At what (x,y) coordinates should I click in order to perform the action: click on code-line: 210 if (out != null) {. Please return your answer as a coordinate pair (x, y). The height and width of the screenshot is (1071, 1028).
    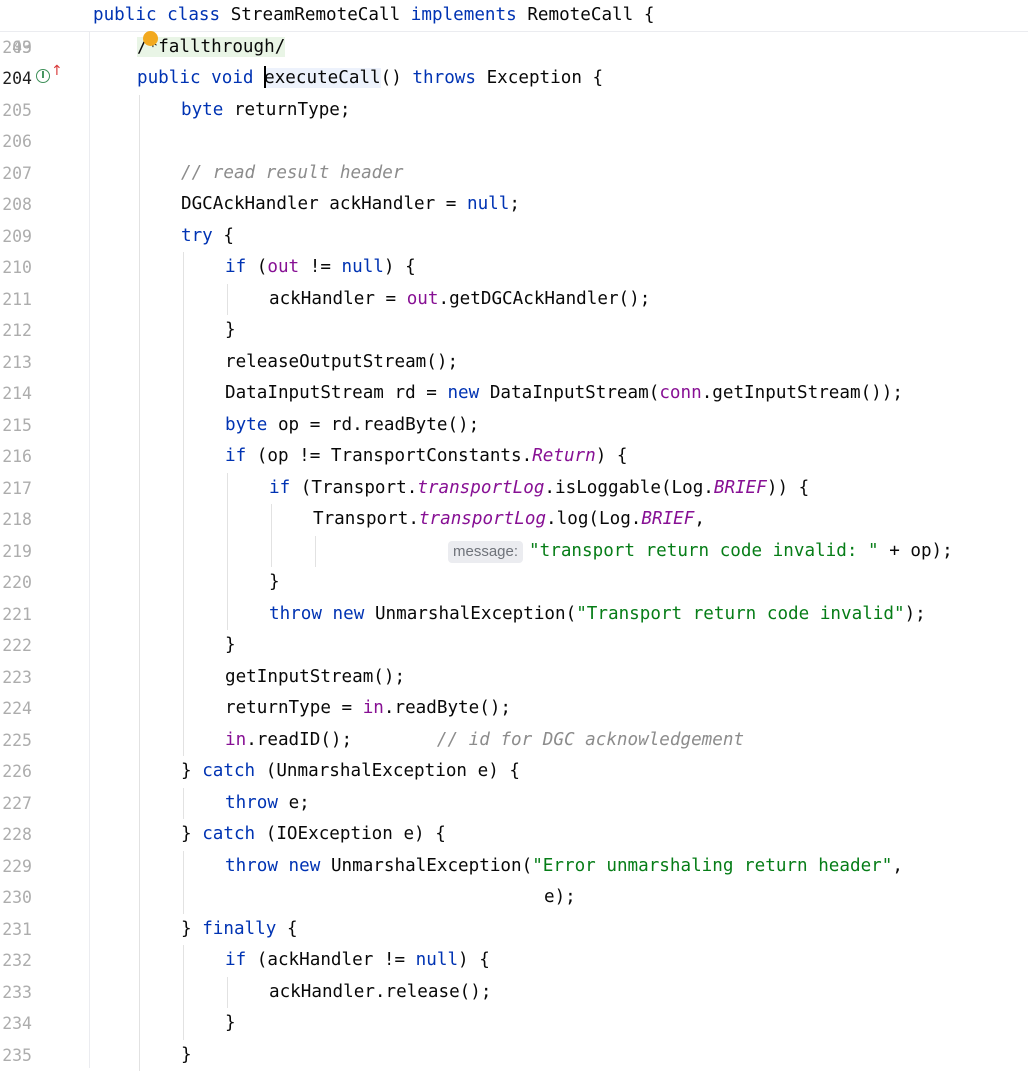
    Looking at the image, I should click on (514, 268).